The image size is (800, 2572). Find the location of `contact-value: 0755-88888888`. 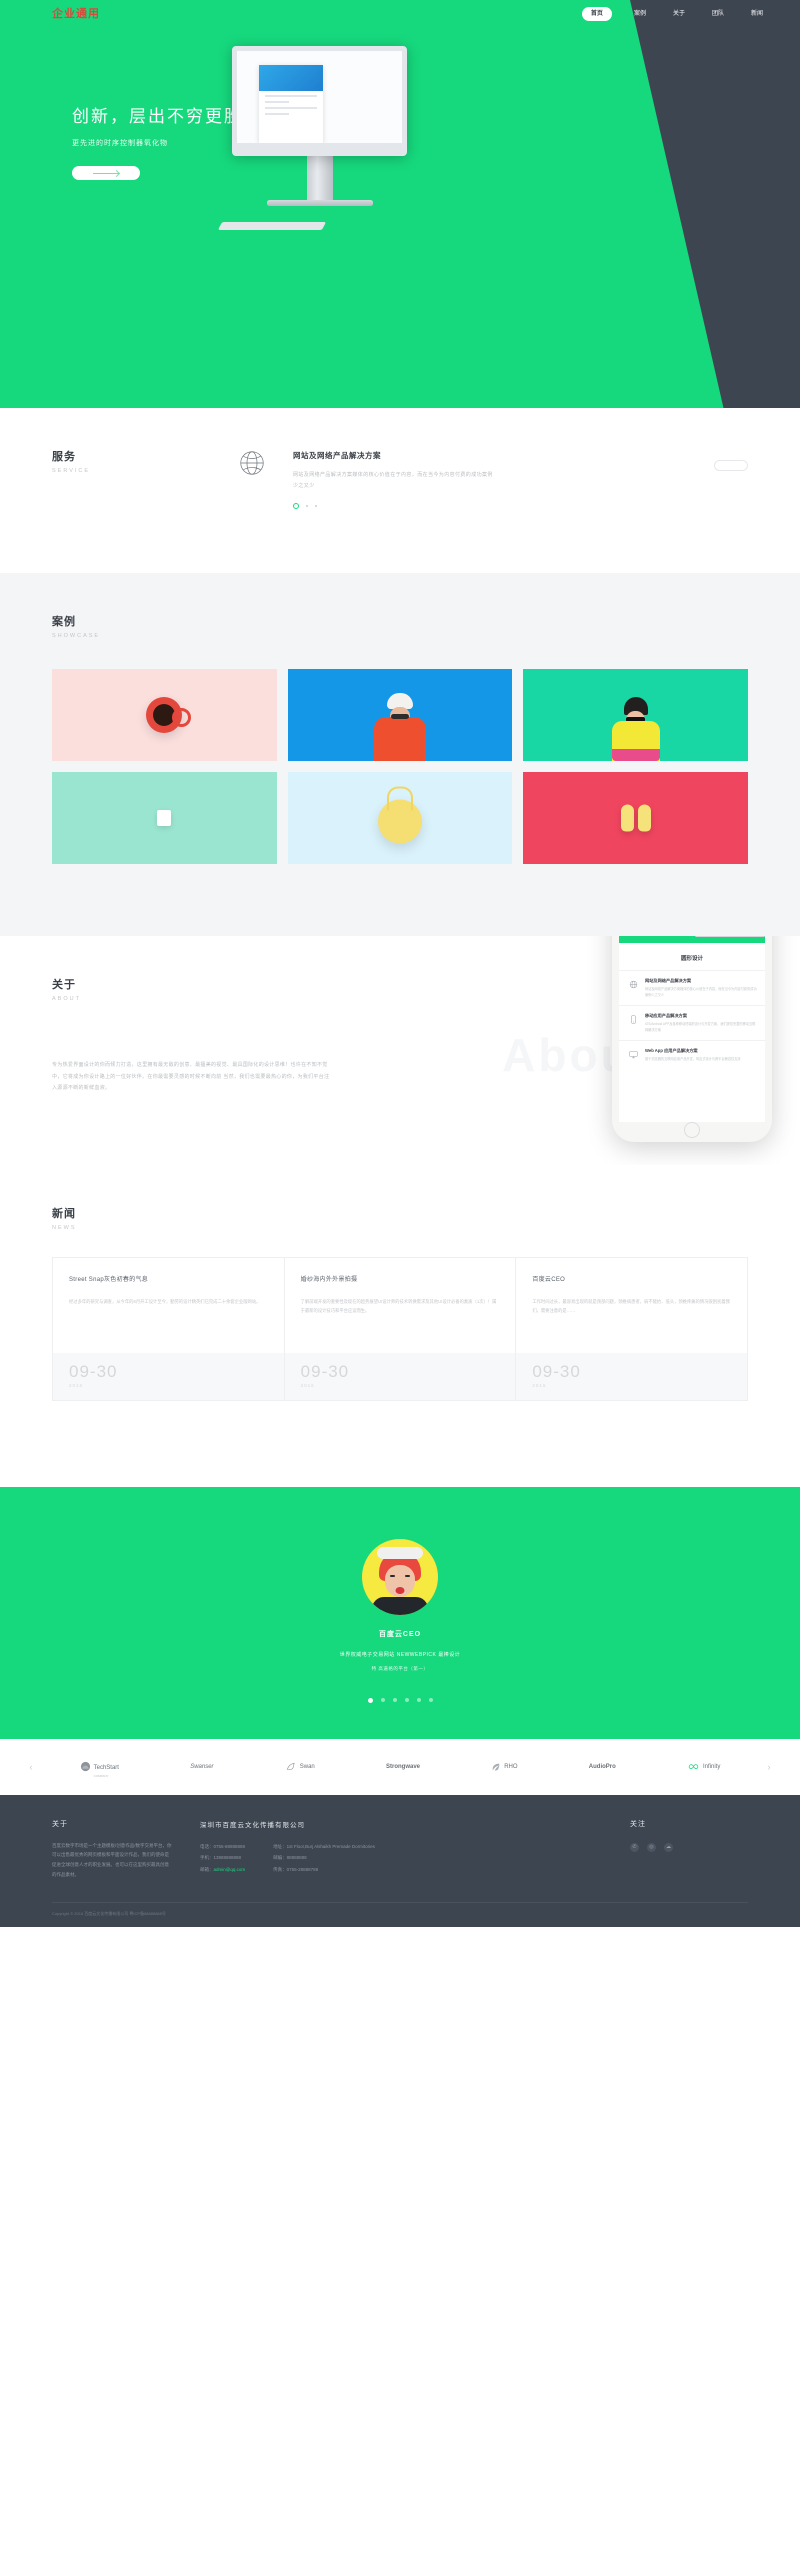

contact-value: 0755-88888888 is located at coordinates (229, 1846).